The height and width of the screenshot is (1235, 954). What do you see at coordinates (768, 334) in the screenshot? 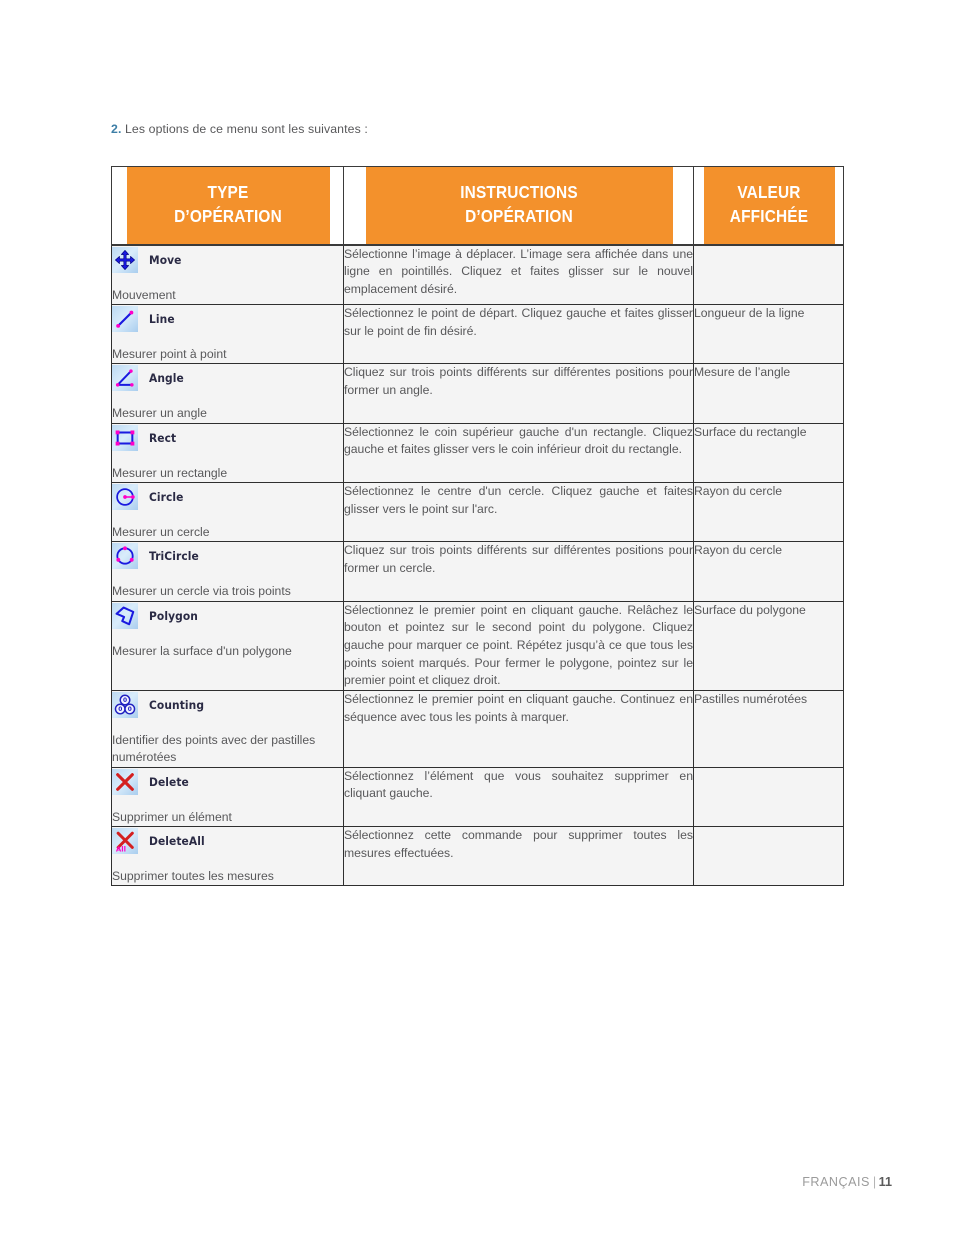
I see `displayed-value-cell: Longueur de la ligne` at bounding box center [768, 334].